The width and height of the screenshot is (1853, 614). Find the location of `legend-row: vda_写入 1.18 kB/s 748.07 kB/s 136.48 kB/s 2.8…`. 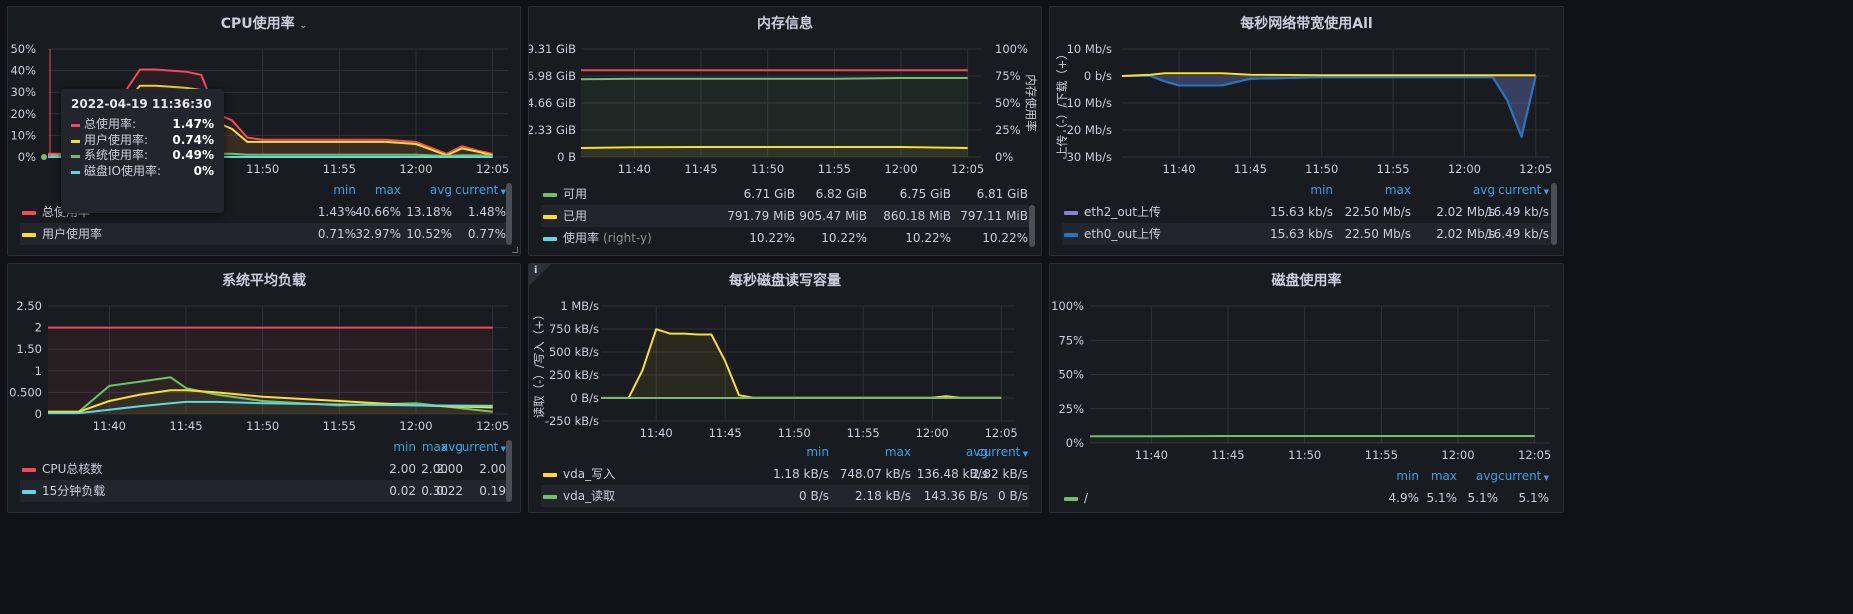

legend-row: vda_写入 1.18 kB/s 748.07 kB/s 136.48 kB/s 2.8… is located at coordinates (785, 474).